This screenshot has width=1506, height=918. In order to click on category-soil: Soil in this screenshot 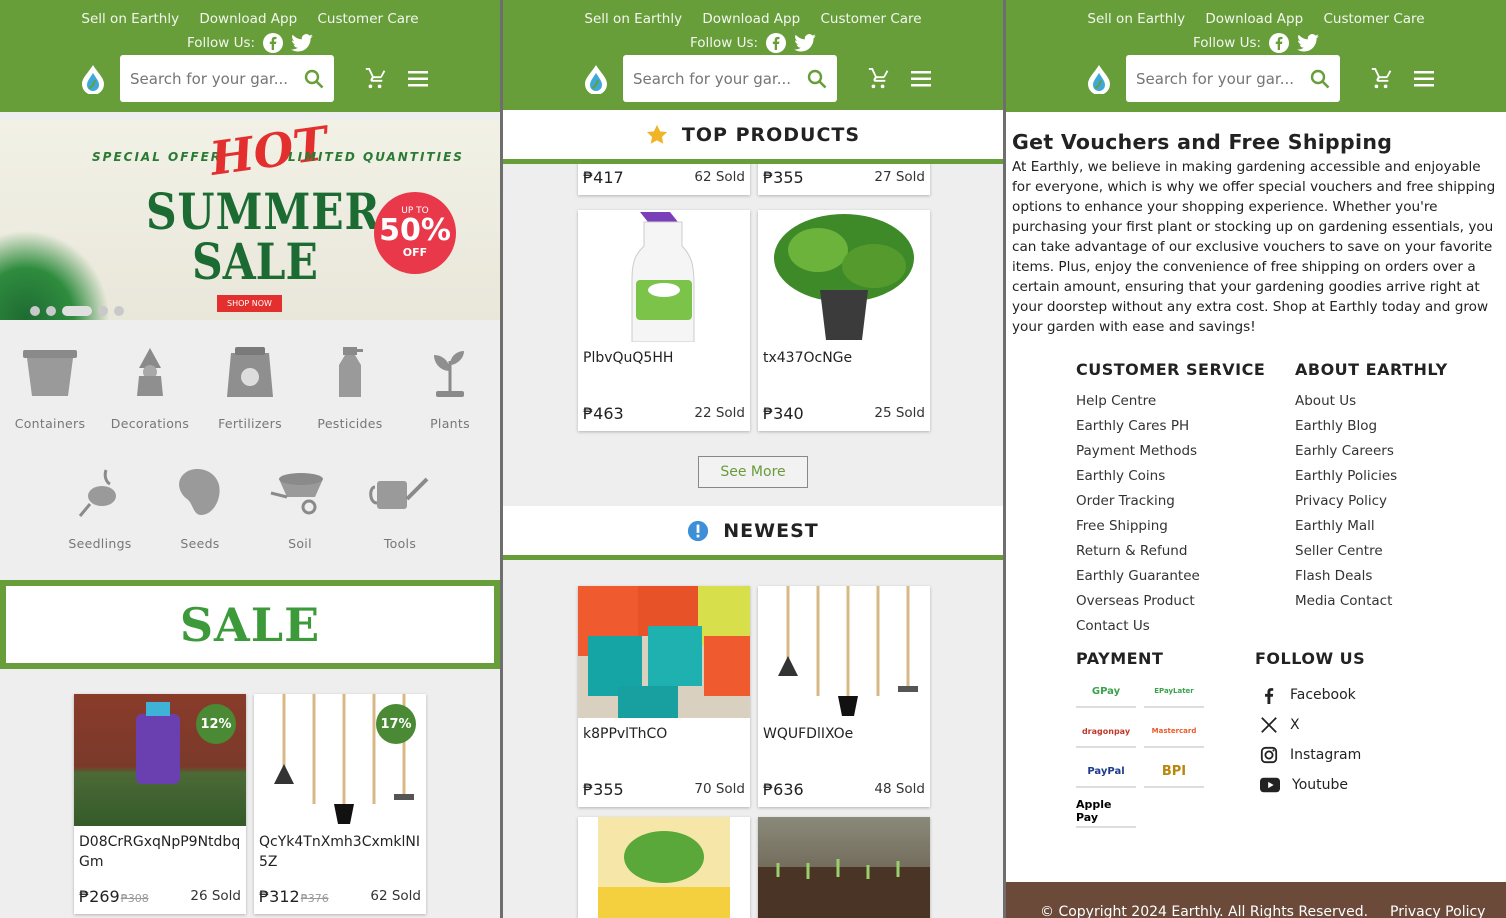, I will do `click(300, 505)`.